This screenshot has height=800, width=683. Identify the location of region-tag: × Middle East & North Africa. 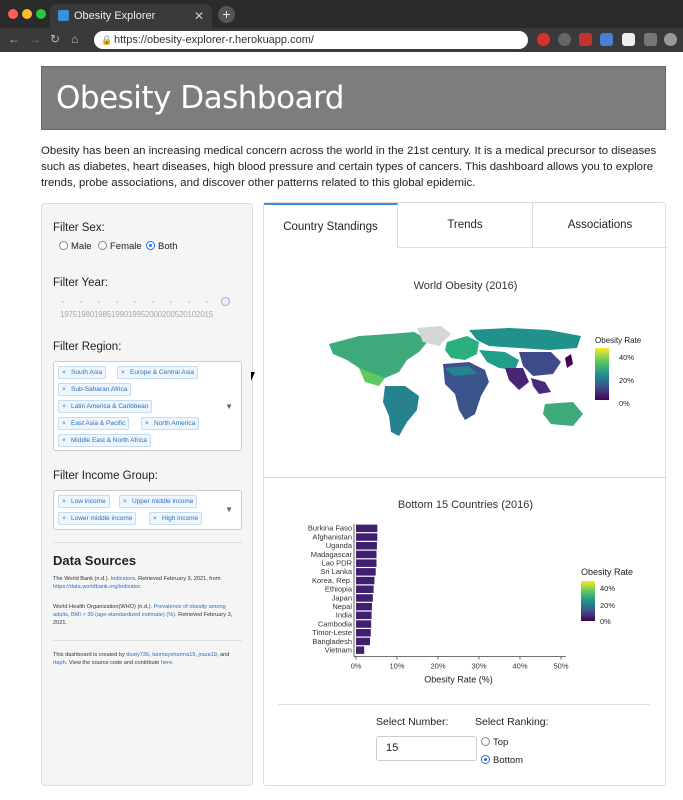
(104, 440).